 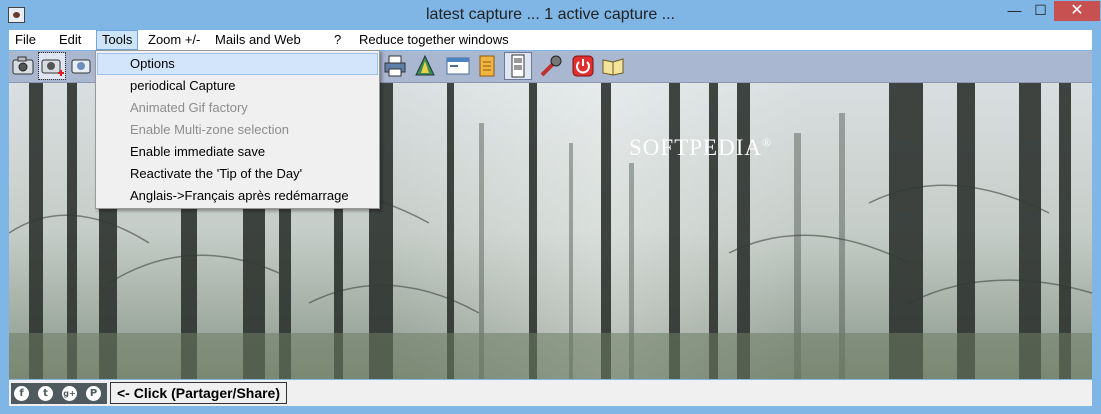 I want to click on tools-icon, so click(x=551, y=66).